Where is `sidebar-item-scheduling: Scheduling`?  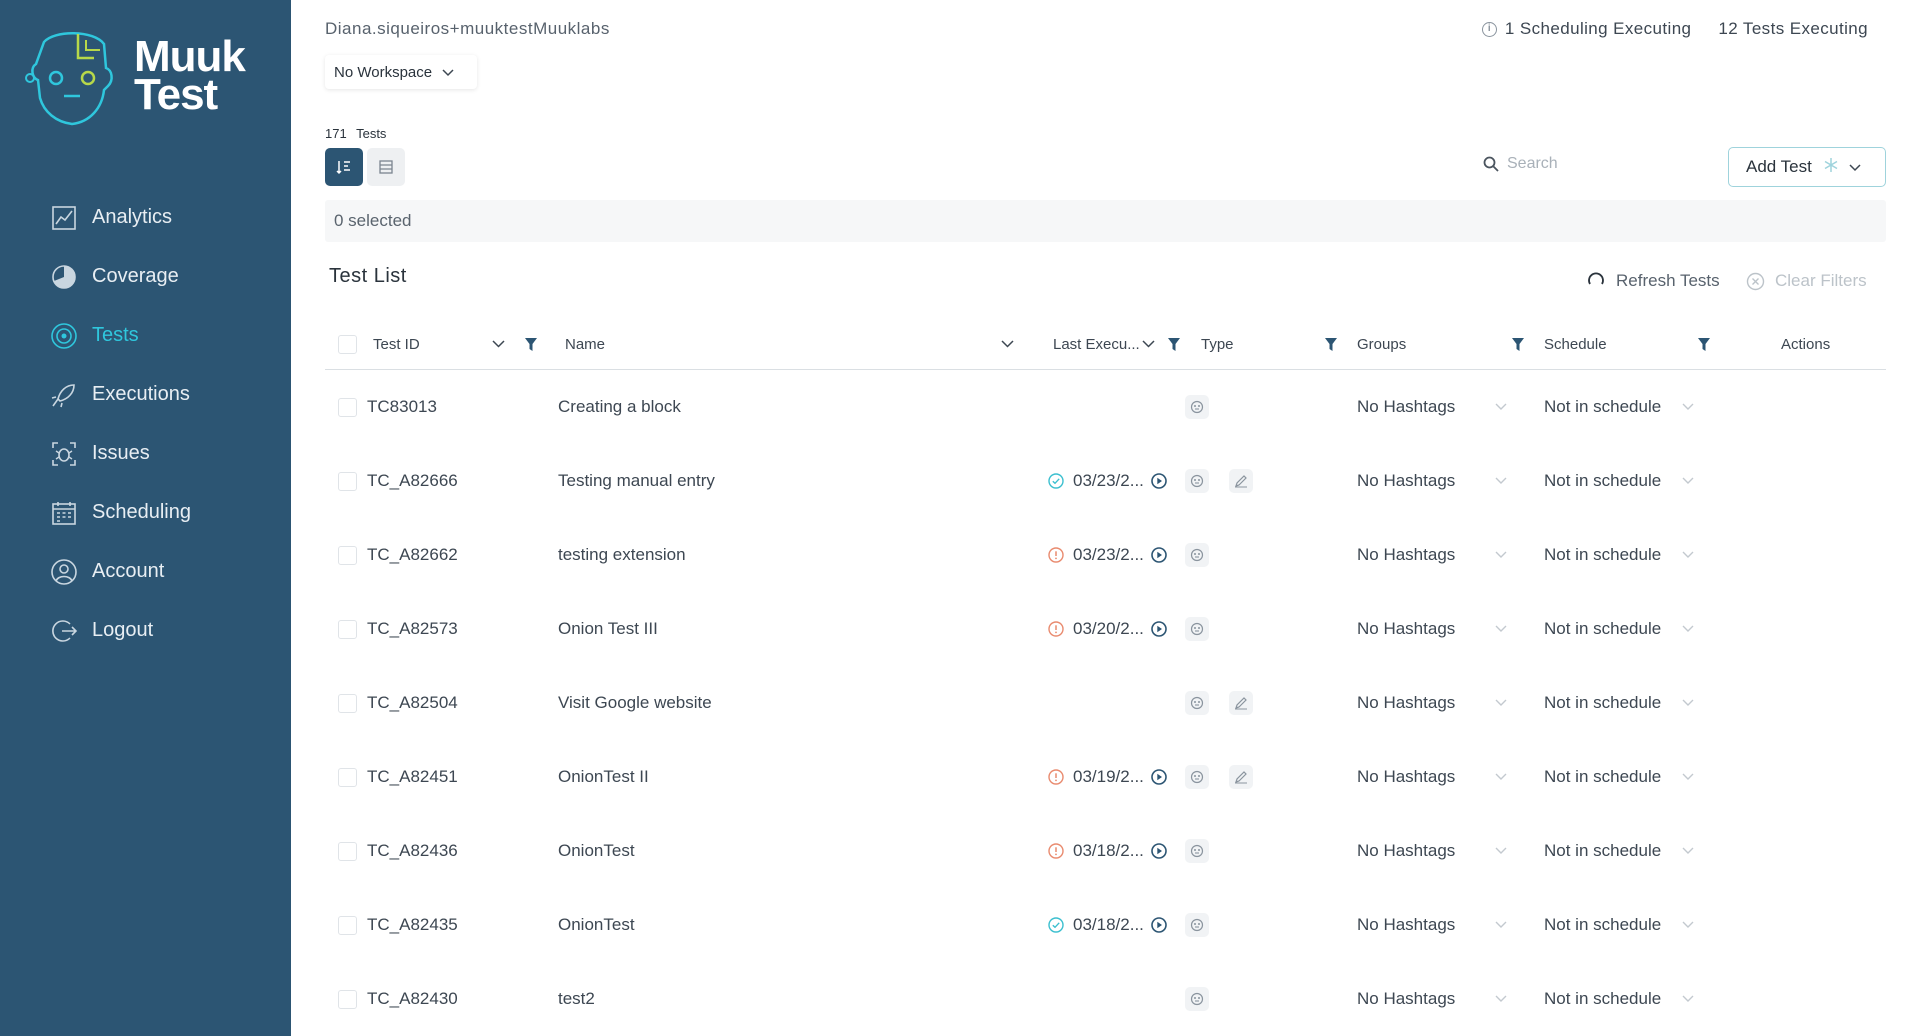
sidebar-item-scheduling: Scheduling is located at coordinates (145, 512).